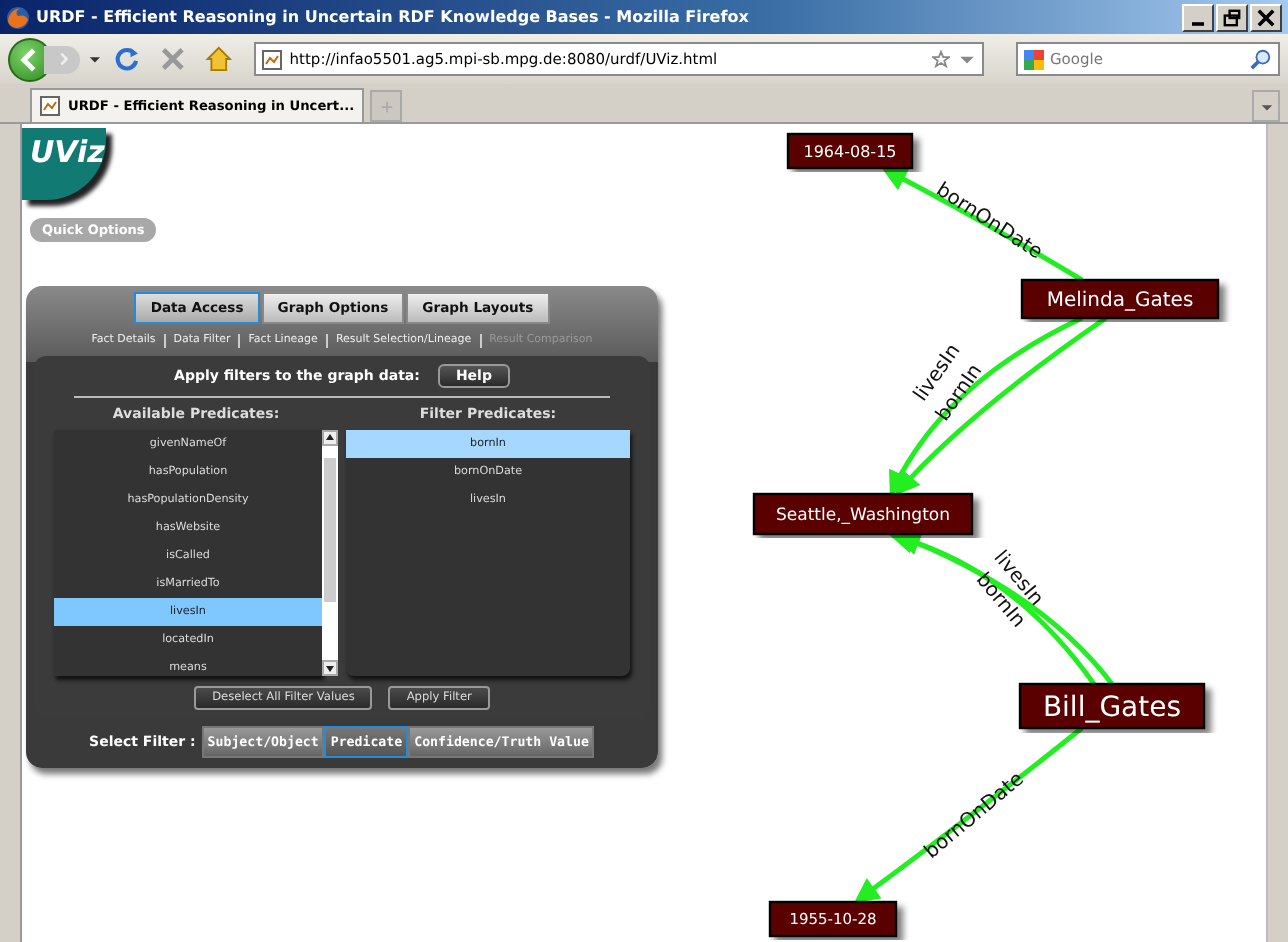  I want to click on plus-icon, so click(386, 106).